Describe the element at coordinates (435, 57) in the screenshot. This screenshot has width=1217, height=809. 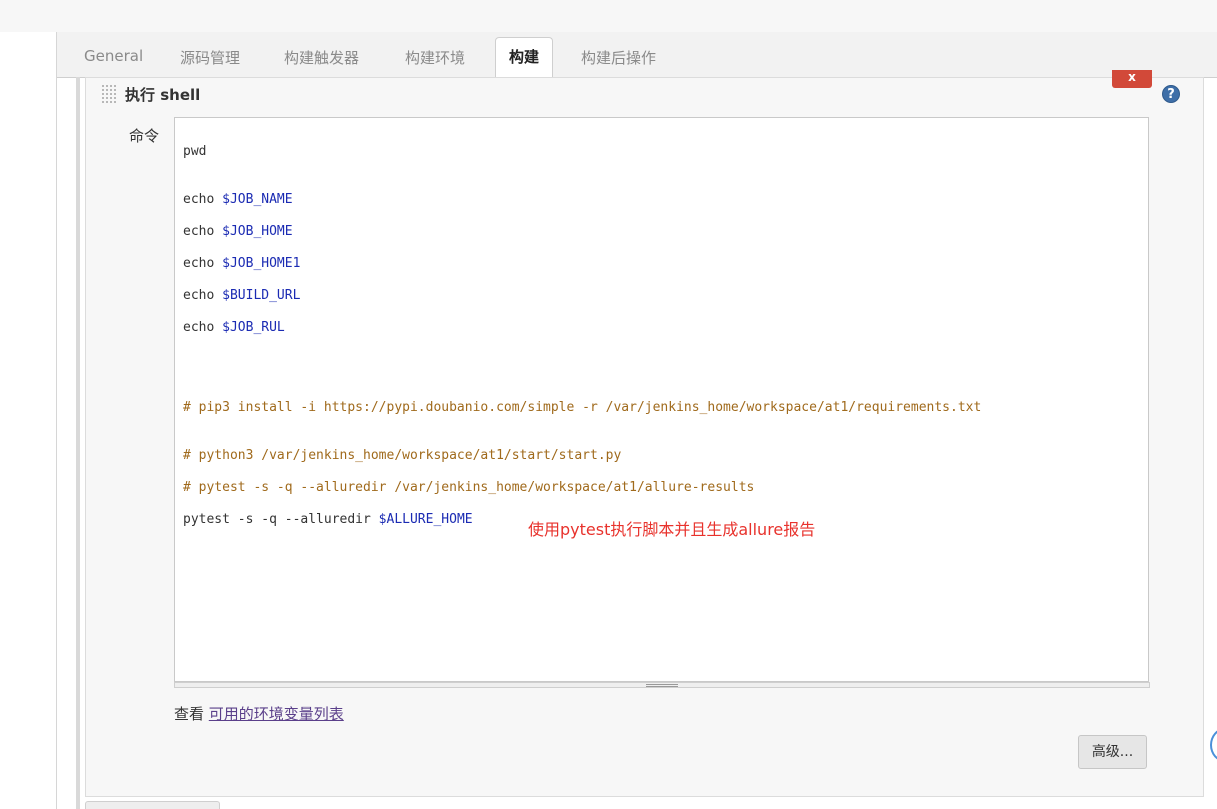
I see `tab-build-environment: 构建环境` at that location.